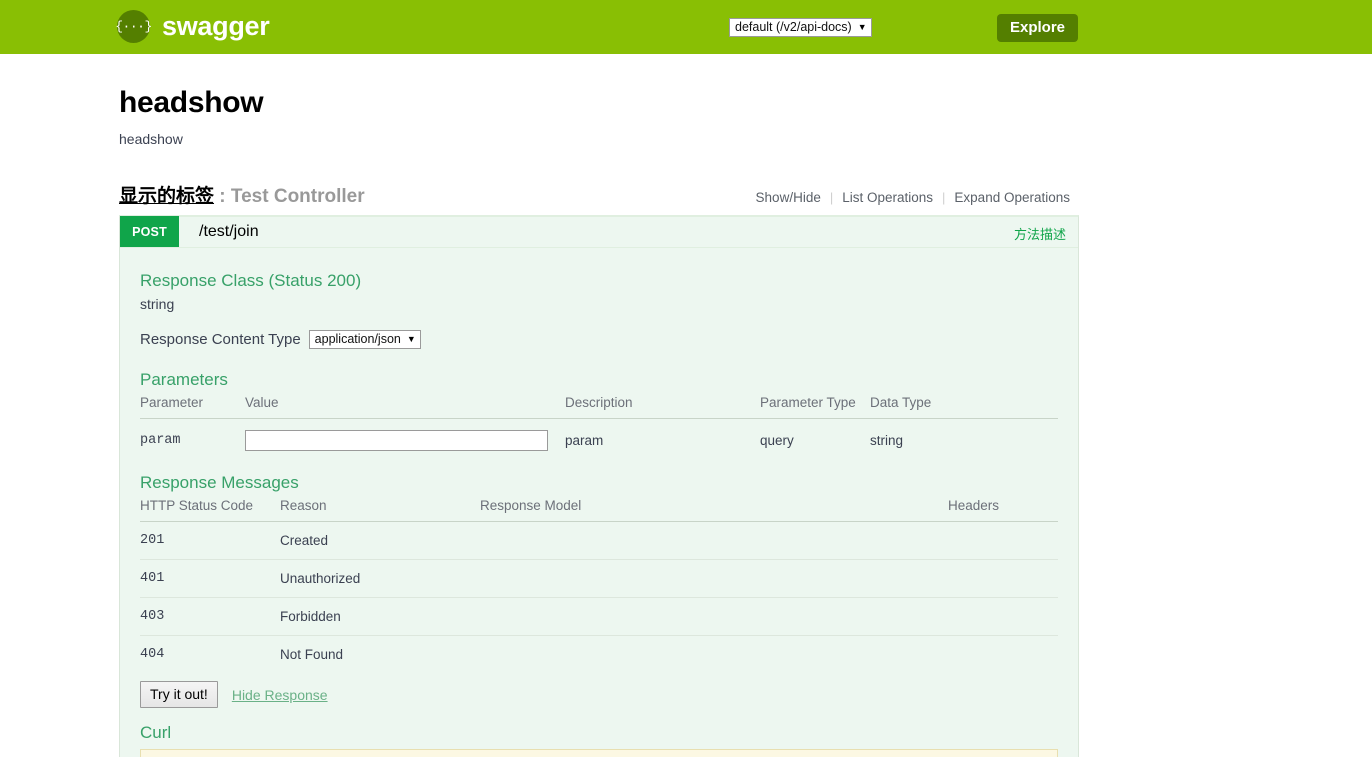 This screenshot has height=757, width=1372. I want to click on swagger-logo-icon: {···}, so click(133, 26).